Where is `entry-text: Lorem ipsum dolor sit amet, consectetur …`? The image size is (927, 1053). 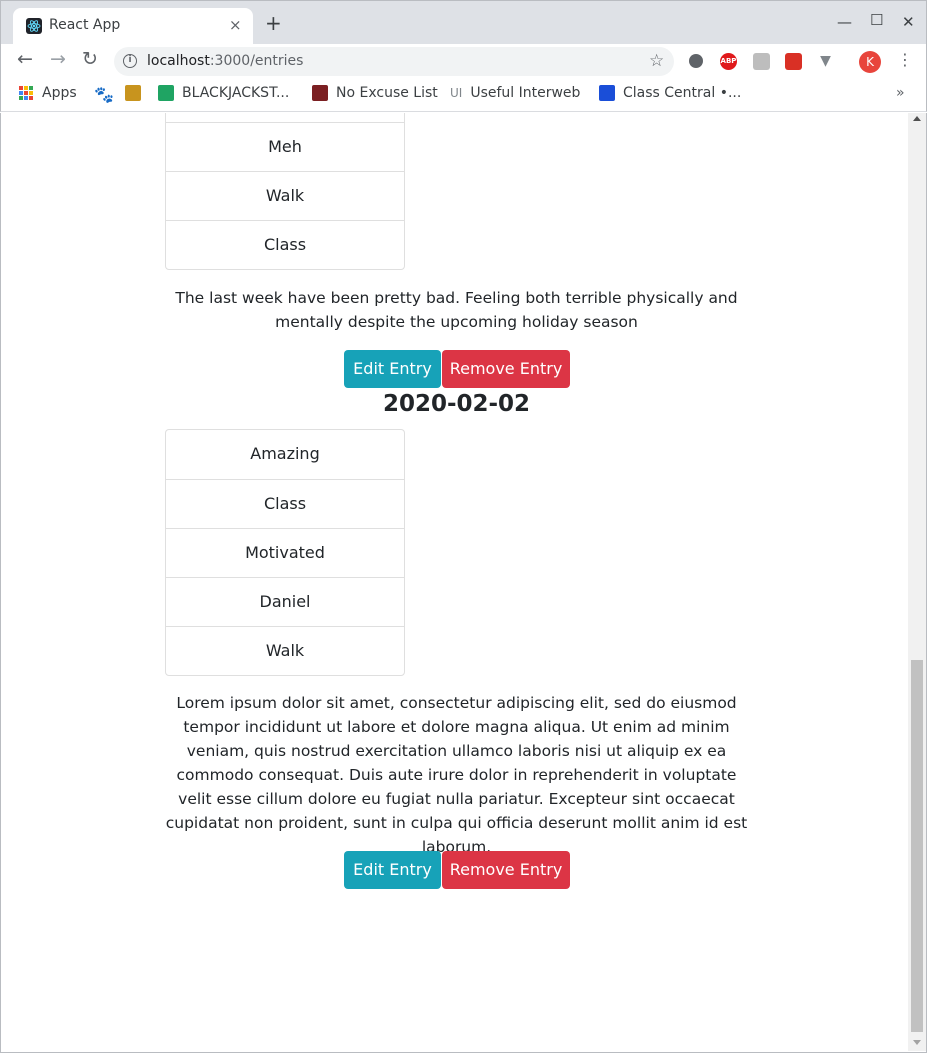
entry-text: Lorem ipsum dolor sit amet, consectetur … is located at coordinates (456, 775).